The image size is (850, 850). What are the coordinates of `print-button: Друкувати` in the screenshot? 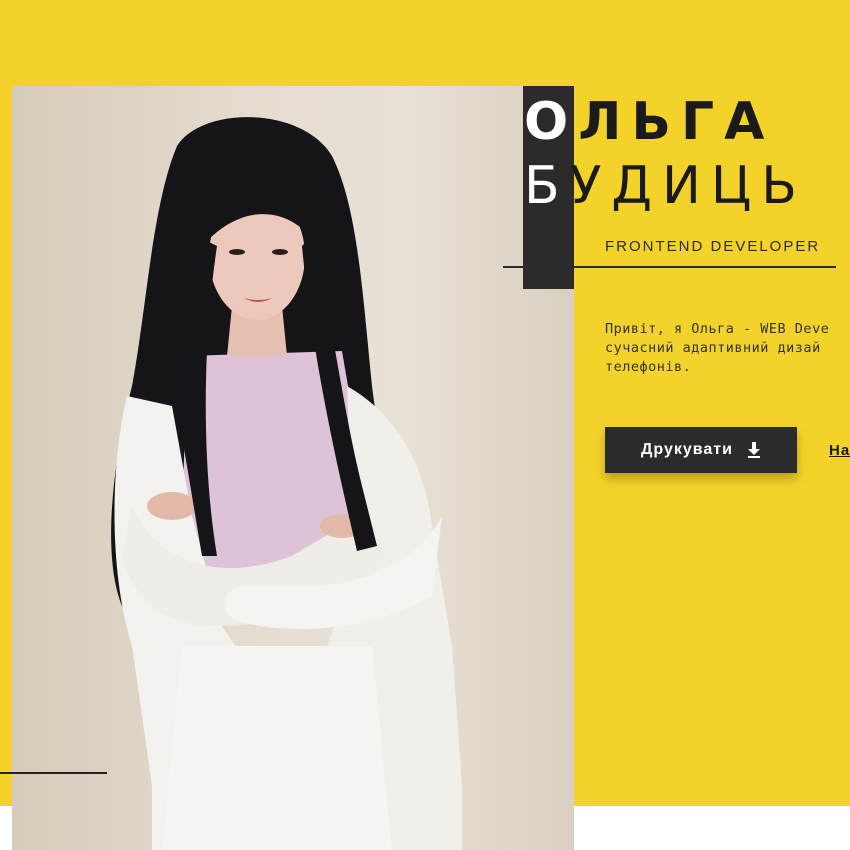 It's located at (701, 450).